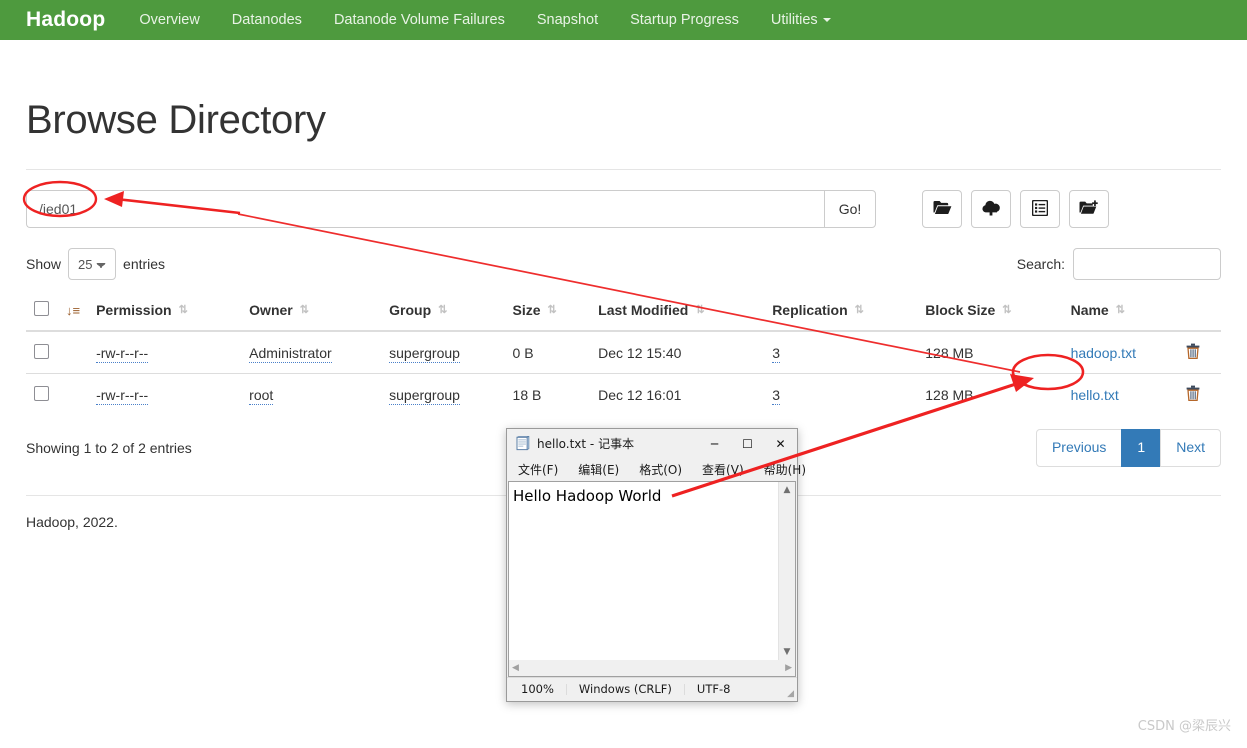  What do you see at coordinates (677, 394) in the screenshot?
I see `cell-last-modified: Dec 12 16:01` at bounding box center [677, 394].